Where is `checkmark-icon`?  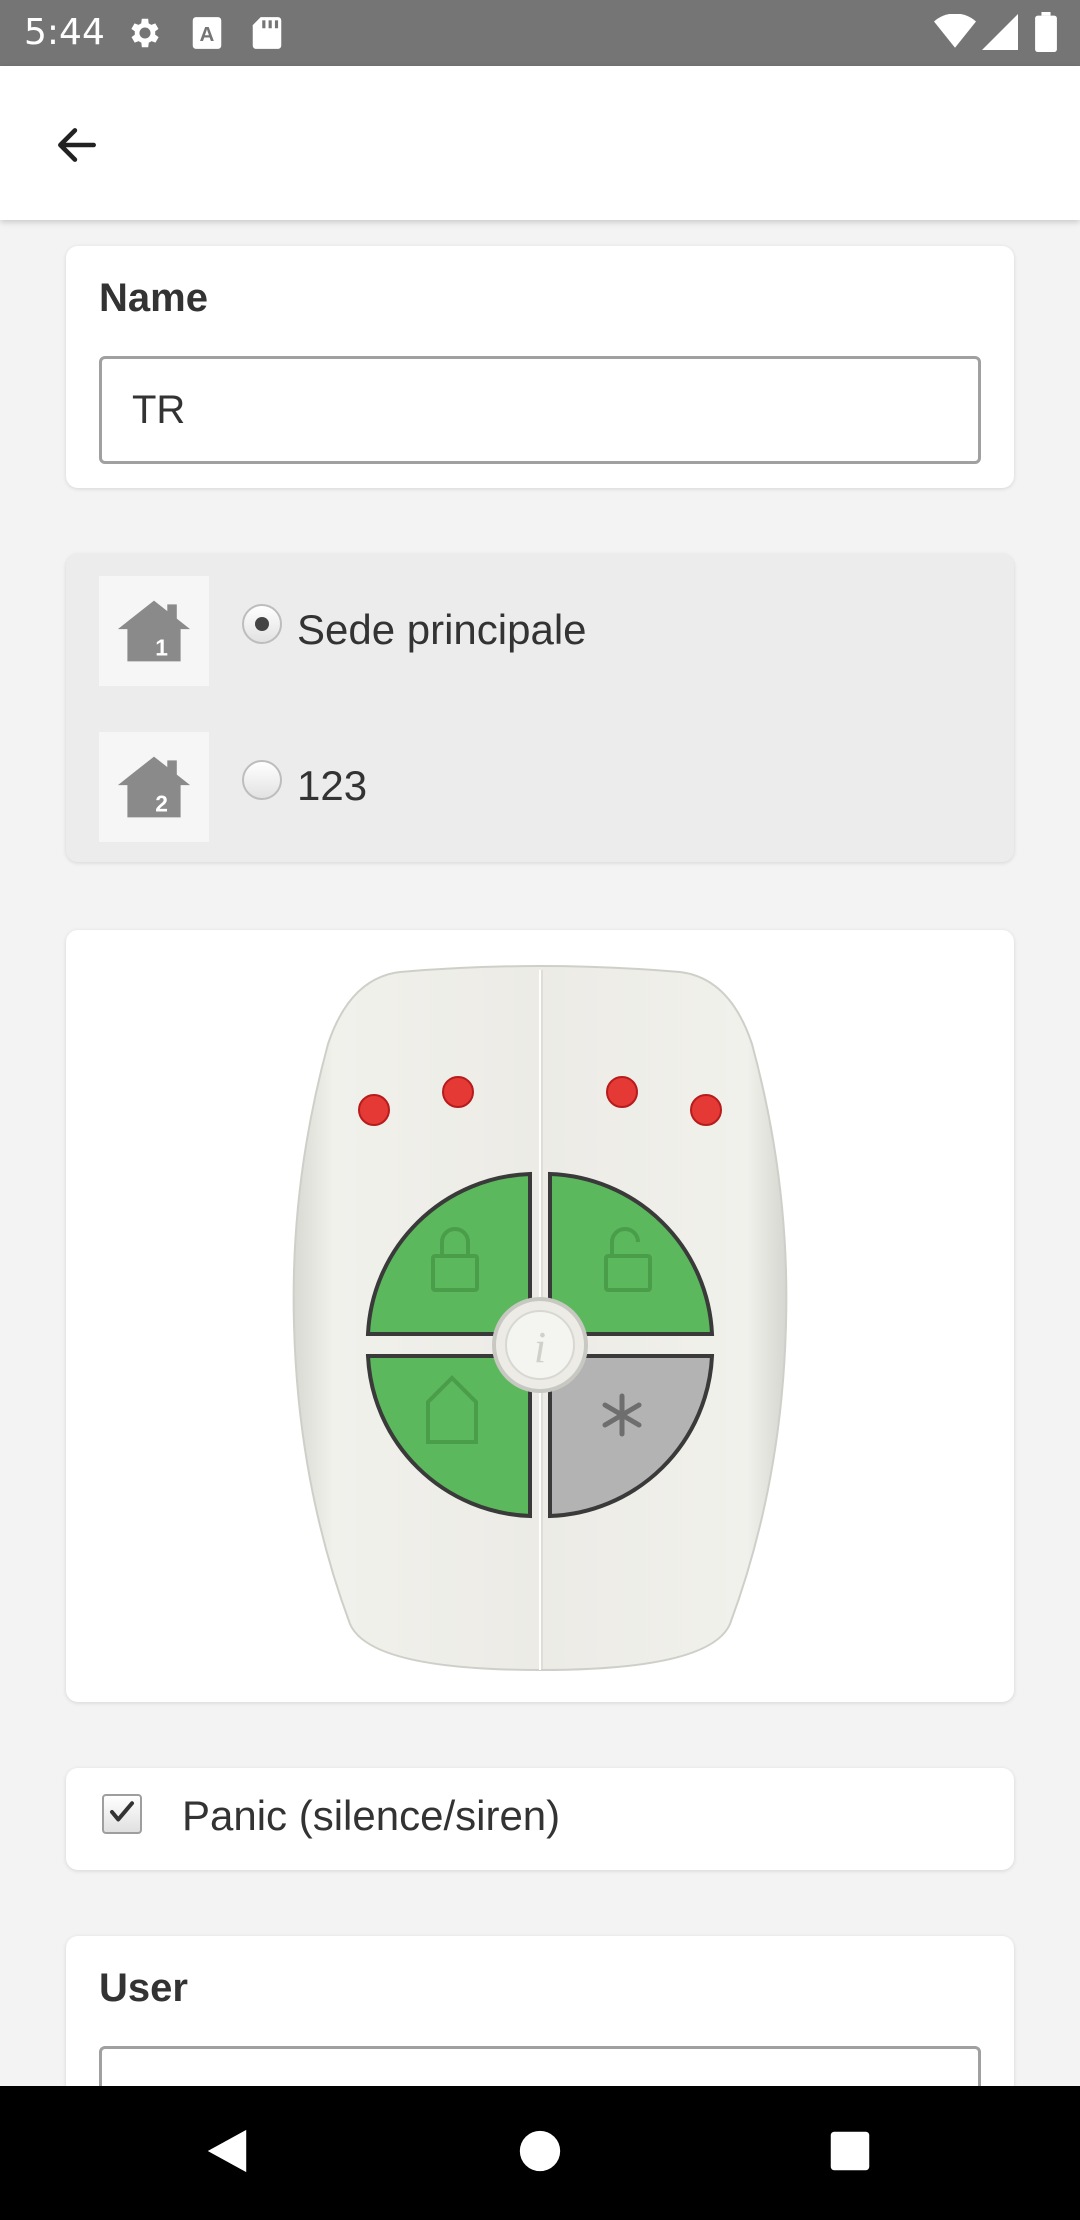
checkmark-icon is located at coordinates (122, 1814).